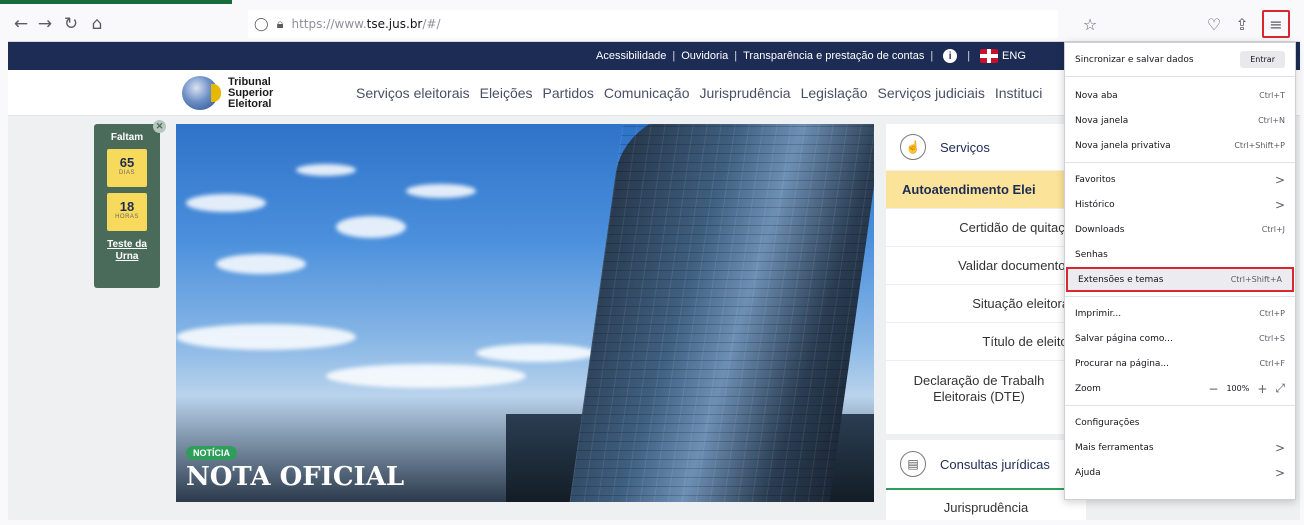 The height and width of the screenshot is (525, 1304). Describe the element at coordinates (653, 24) in the screenshot. I see `url-bar: ◯ 🔒︎ https://www.tse.jus.br/#/` at that location.